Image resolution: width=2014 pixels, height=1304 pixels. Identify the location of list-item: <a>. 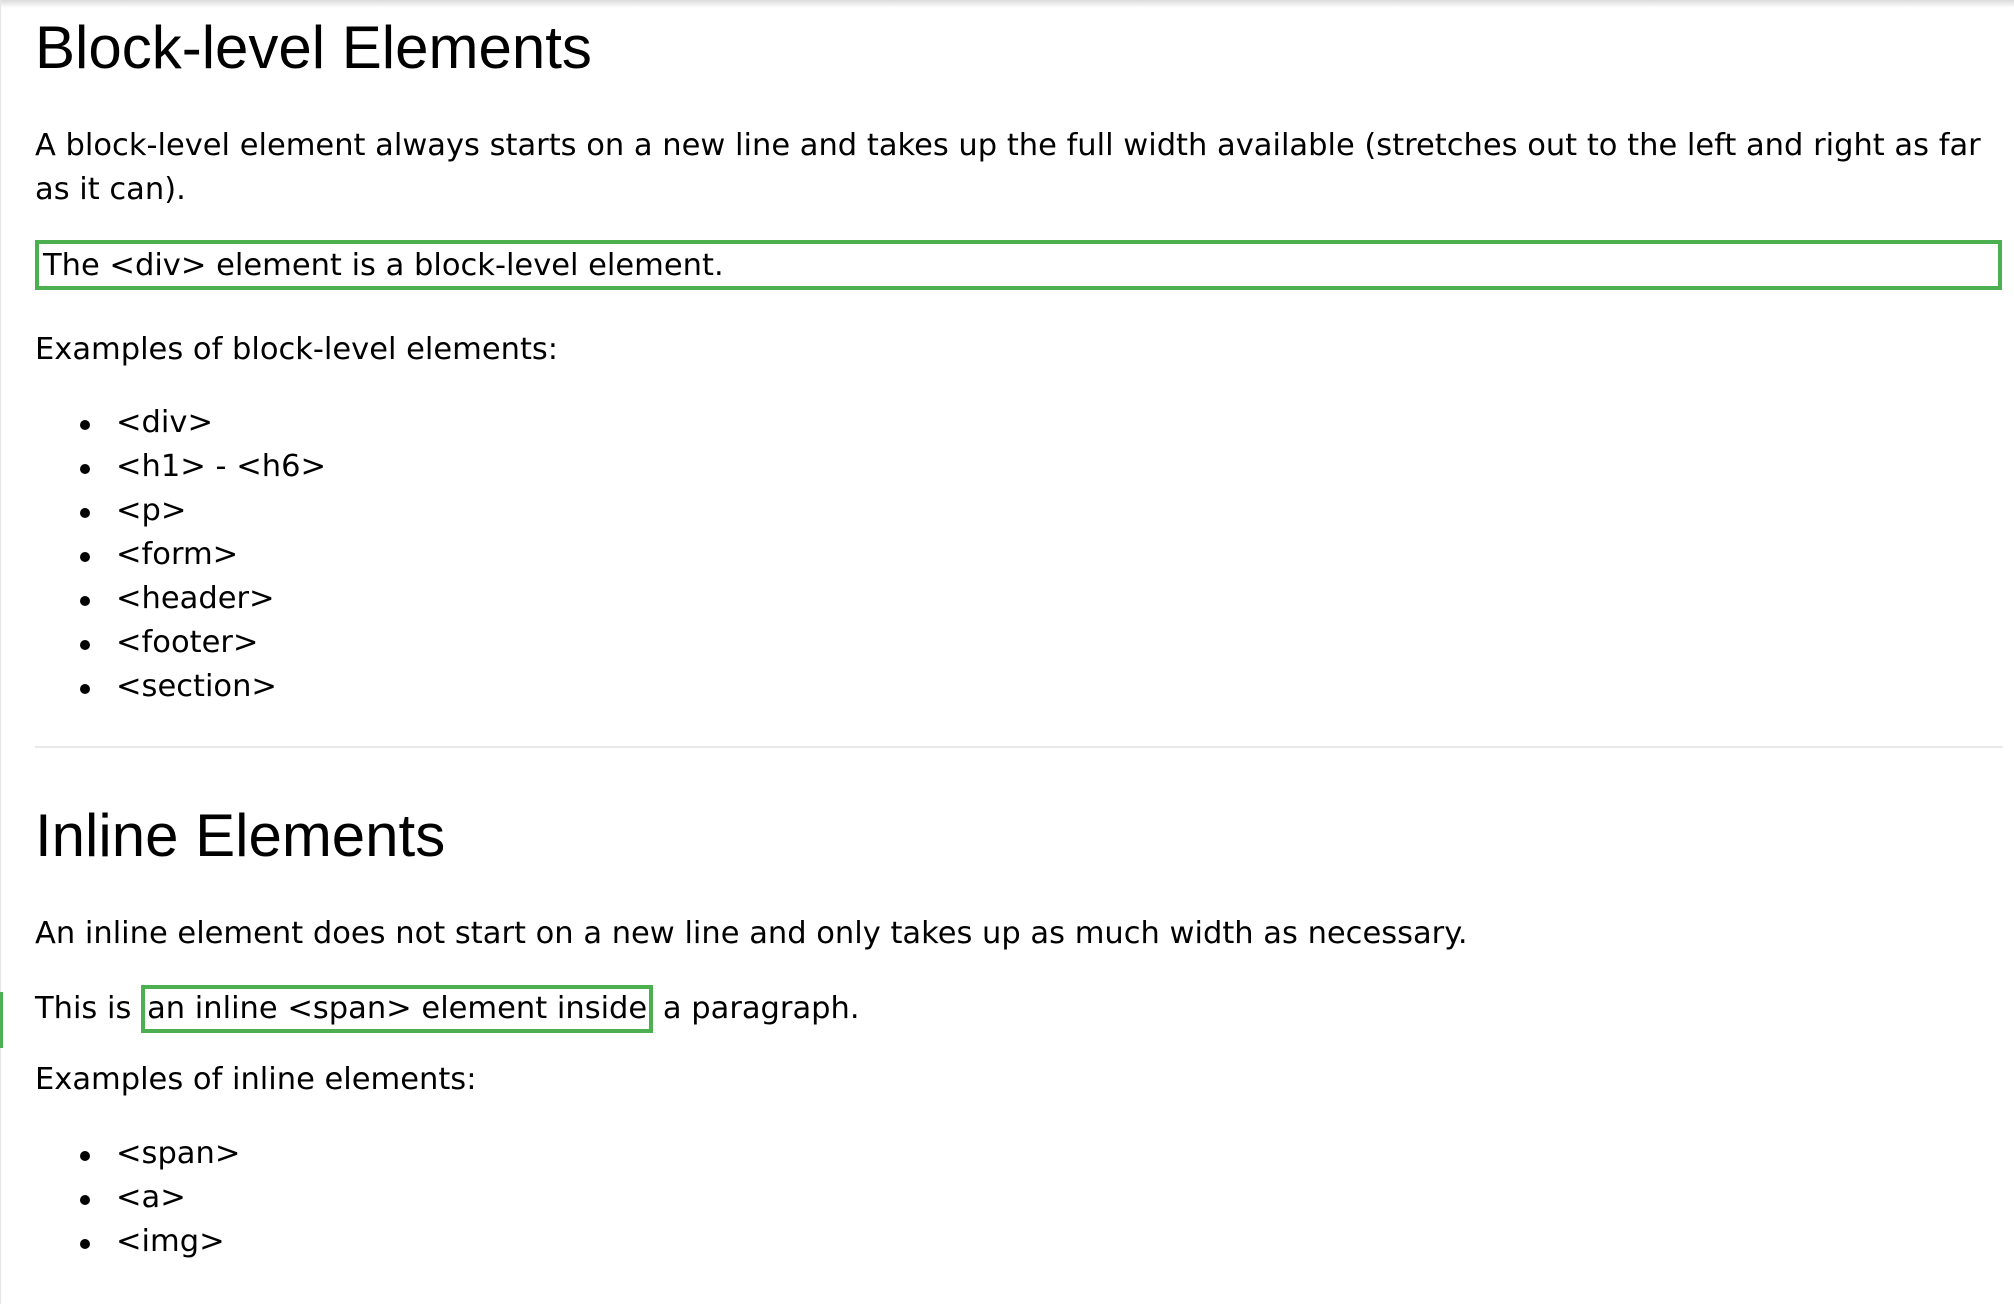
(137, 1198).